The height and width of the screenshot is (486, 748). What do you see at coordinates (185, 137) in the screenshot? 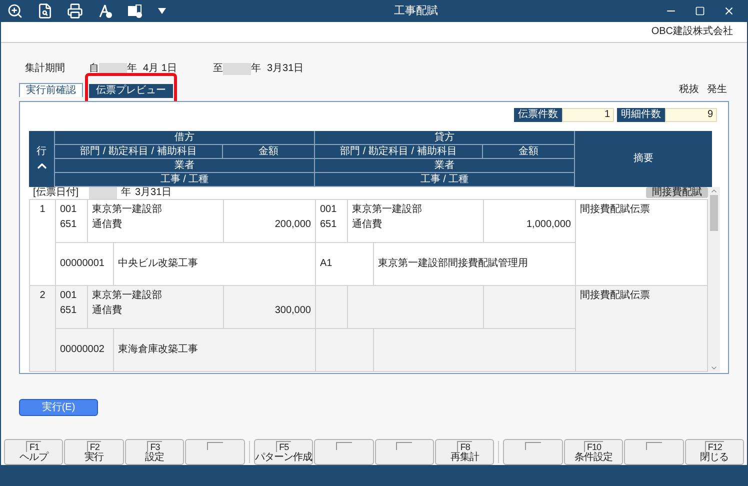
I see `column-header: 借方` at bounding box center [185, 137].